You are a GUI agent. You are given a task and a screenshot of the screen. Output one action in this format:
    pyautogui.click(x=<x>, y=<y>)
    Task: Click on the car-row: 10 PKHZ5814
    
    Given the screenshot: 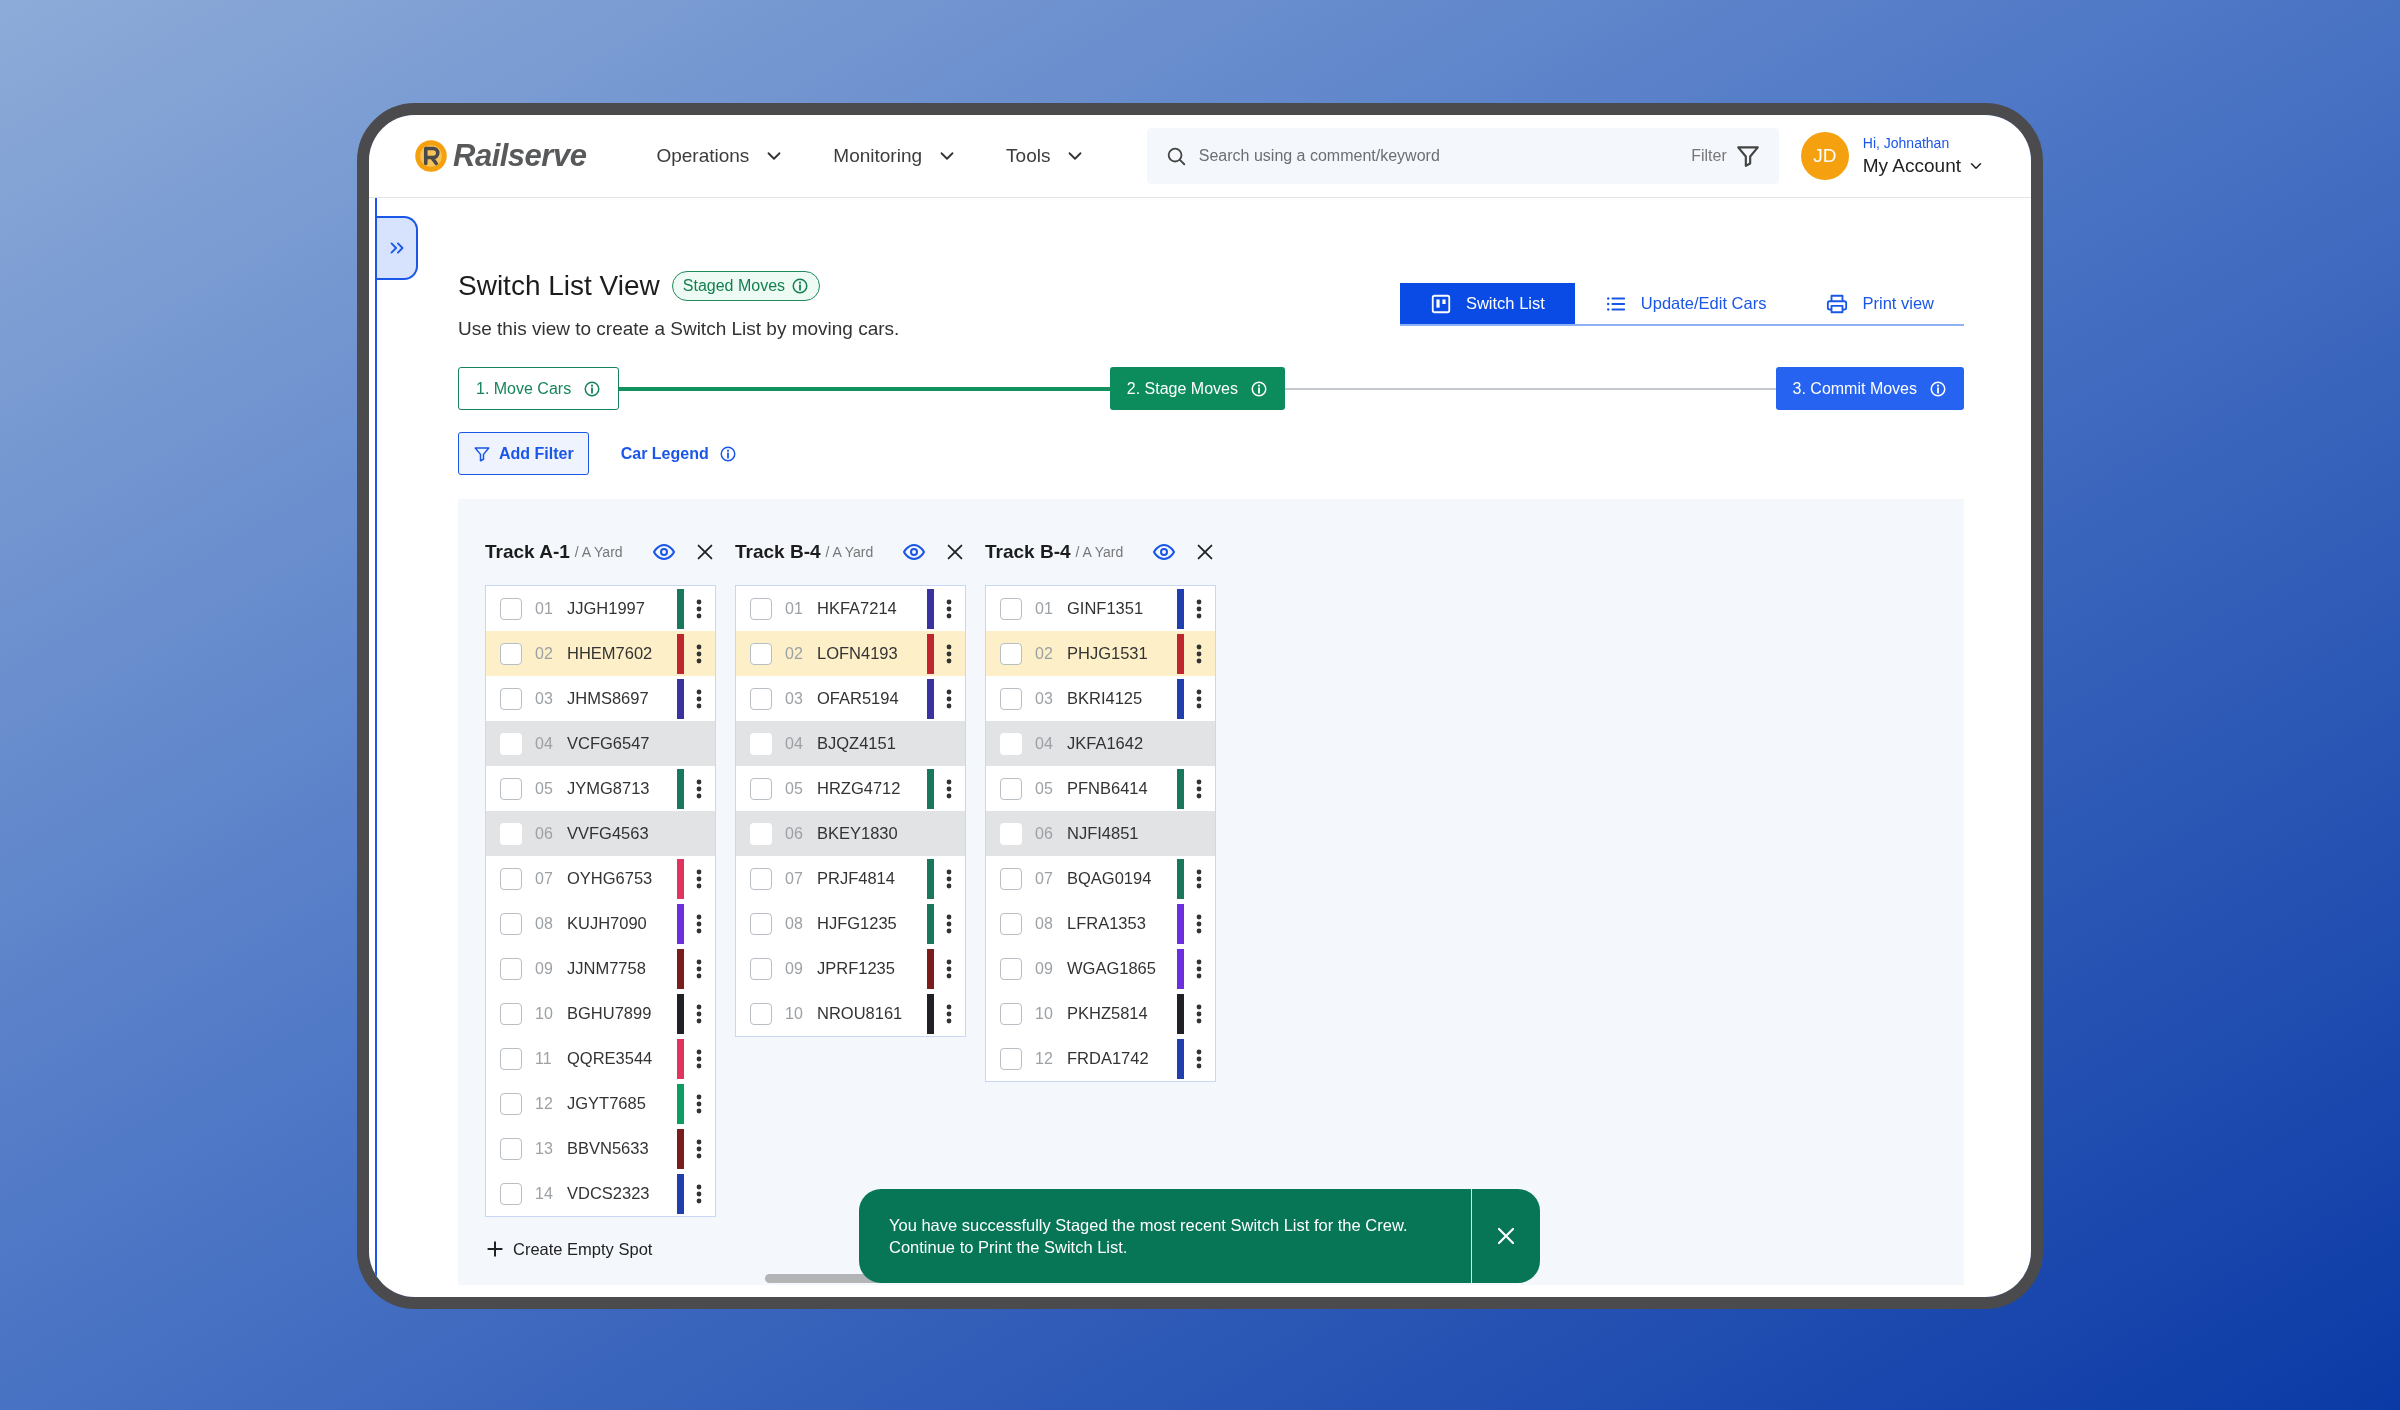 What is the action you would take?
    pyautogui.click(x=1100, y=1013)
    